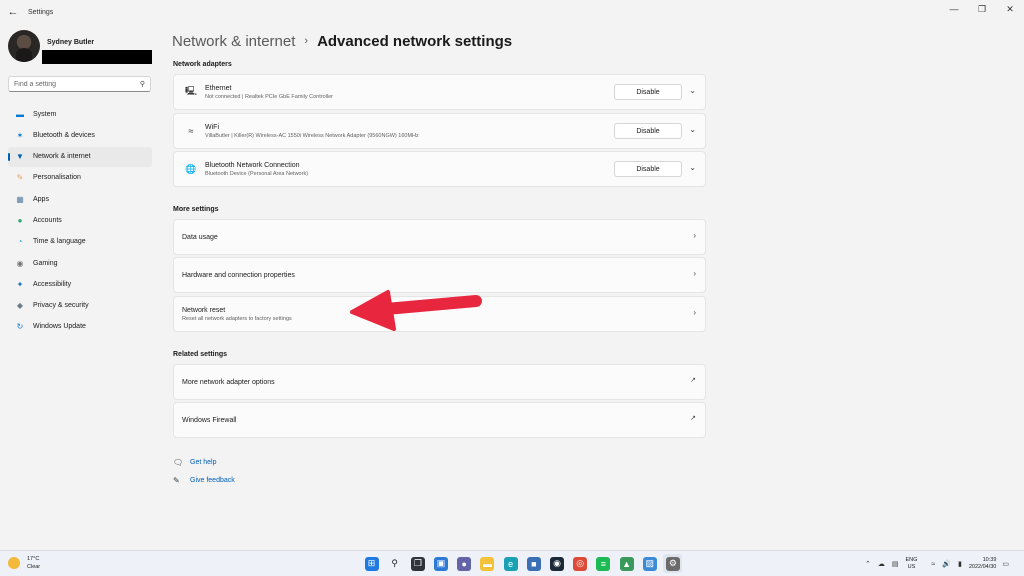 The width and height of the screenshot is (1024, 576). What do you see at coordinates (83, 48) in the screenshot?
I see `user-profile: Sydney Butler` at bounding box center [83, 48].